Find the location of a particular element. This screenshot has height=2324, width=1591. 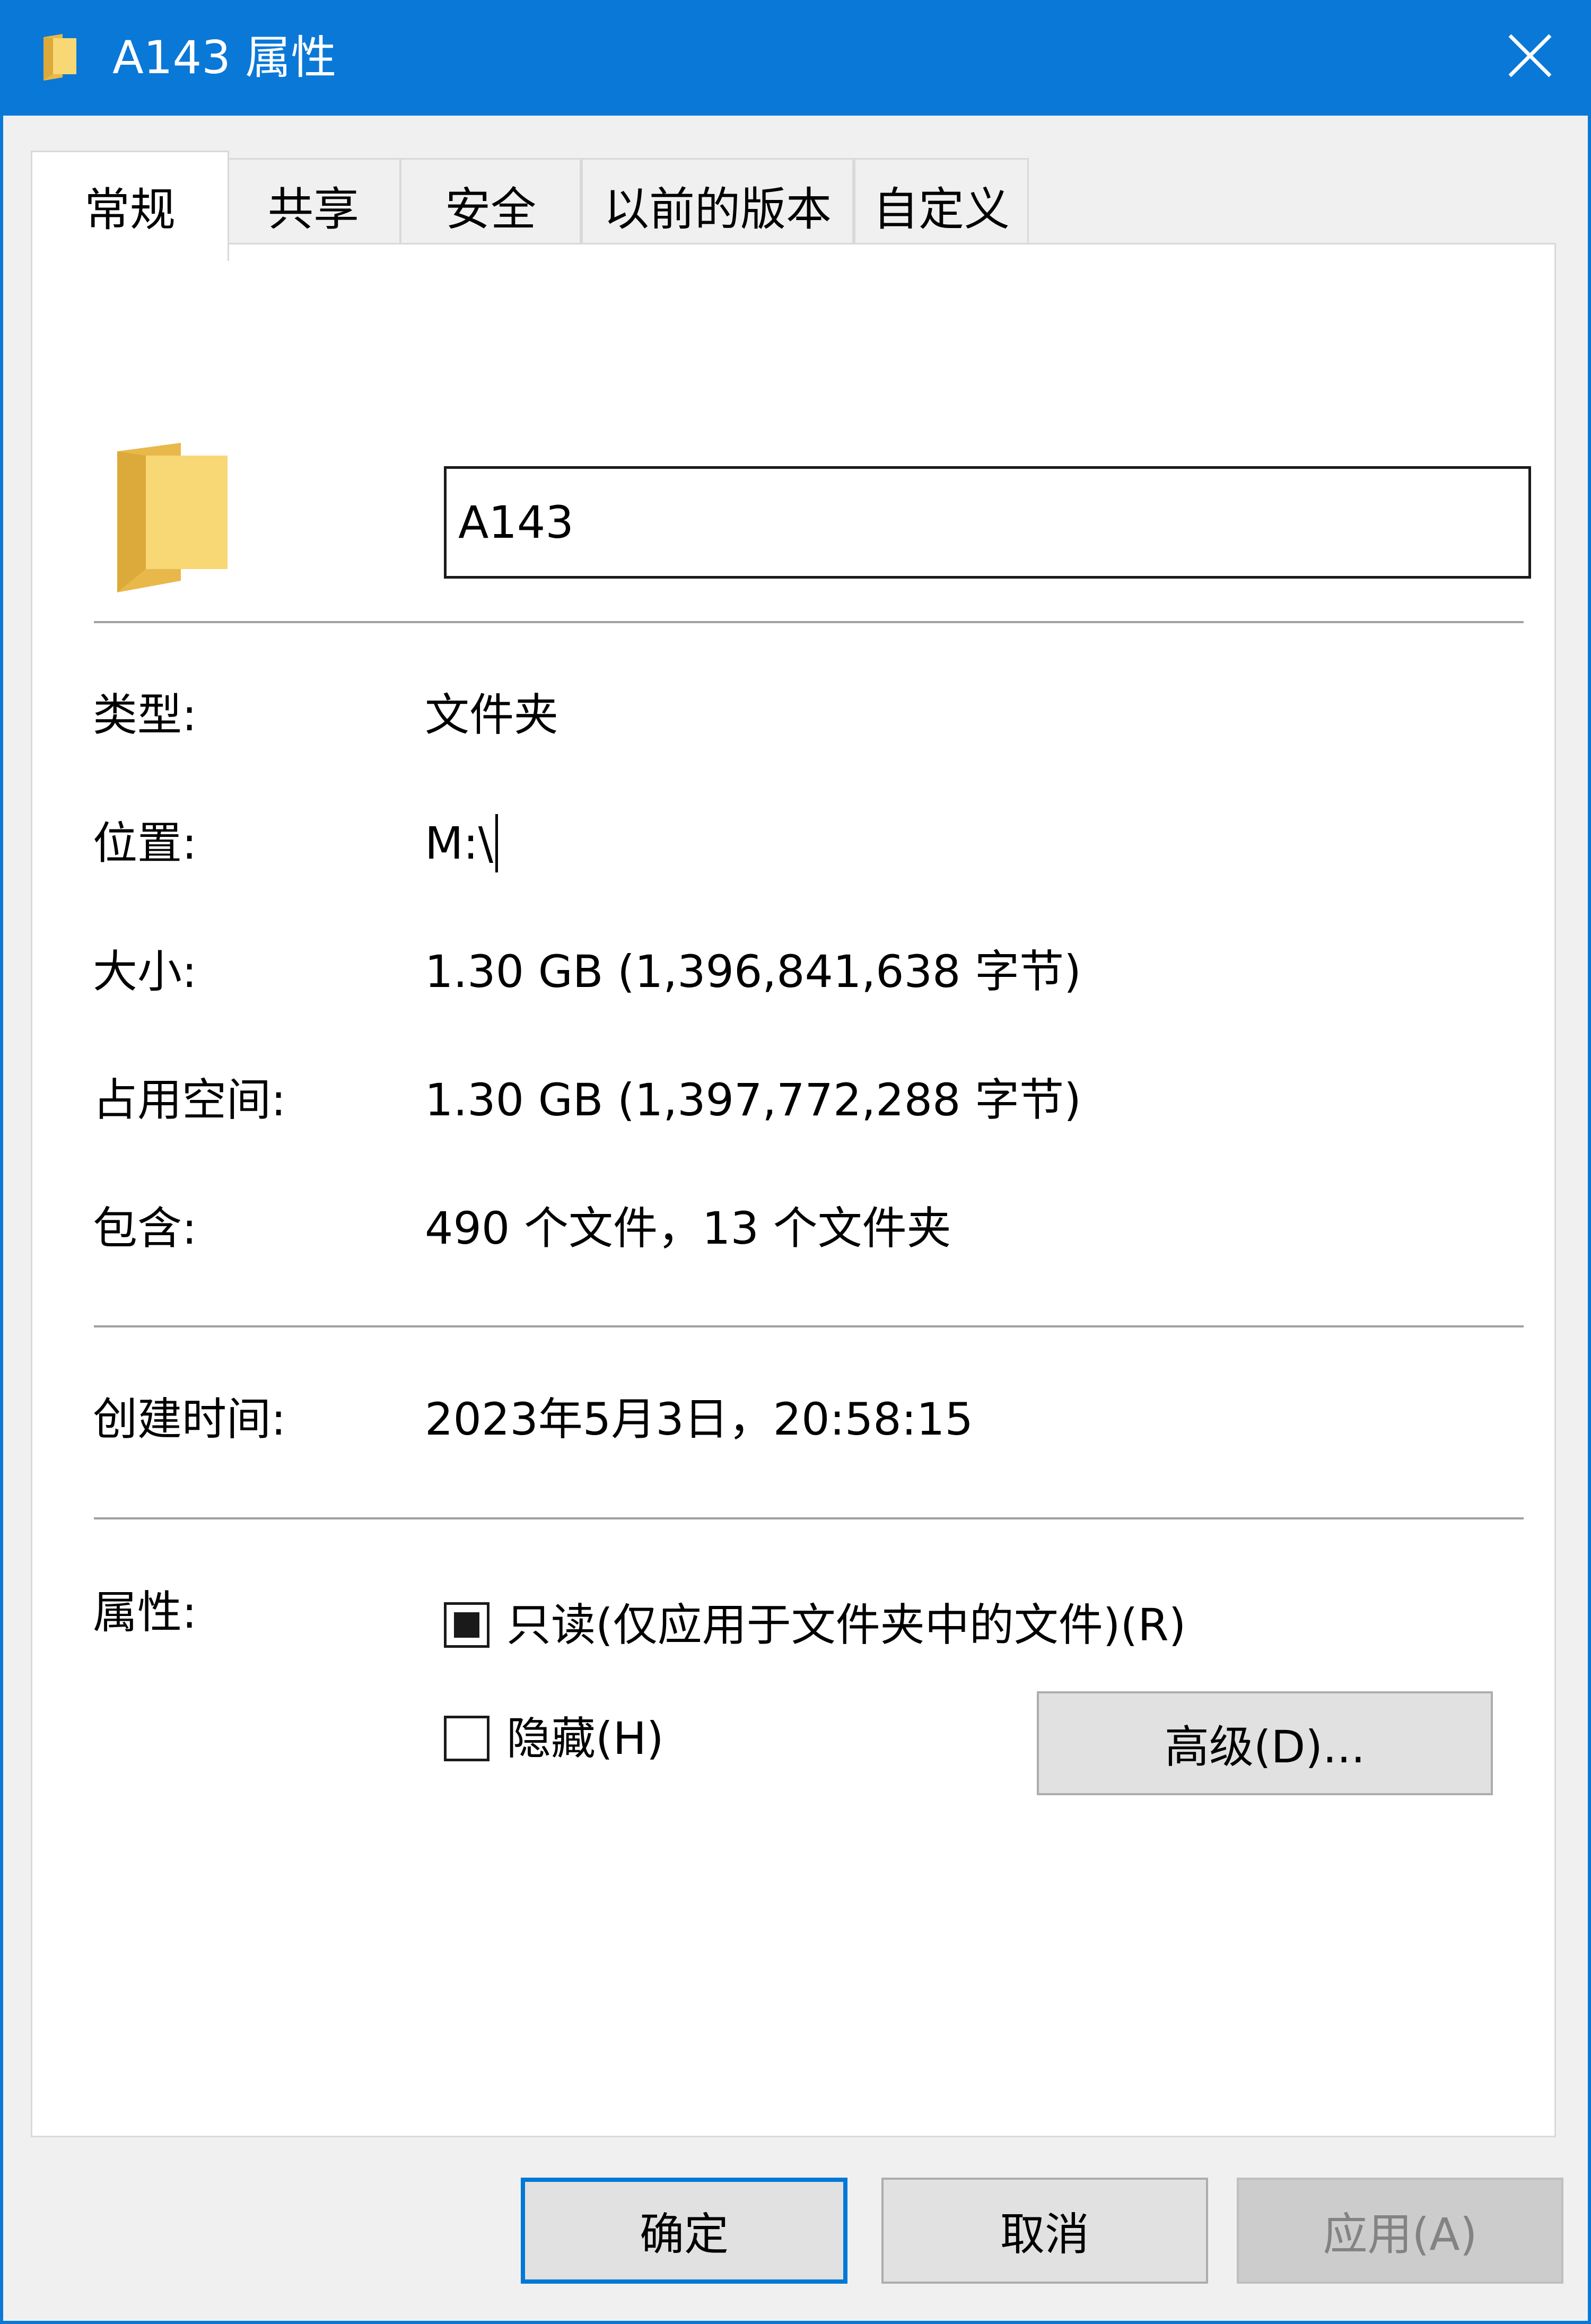

contains-label: 包含: is located at coordinates (145, 1228).